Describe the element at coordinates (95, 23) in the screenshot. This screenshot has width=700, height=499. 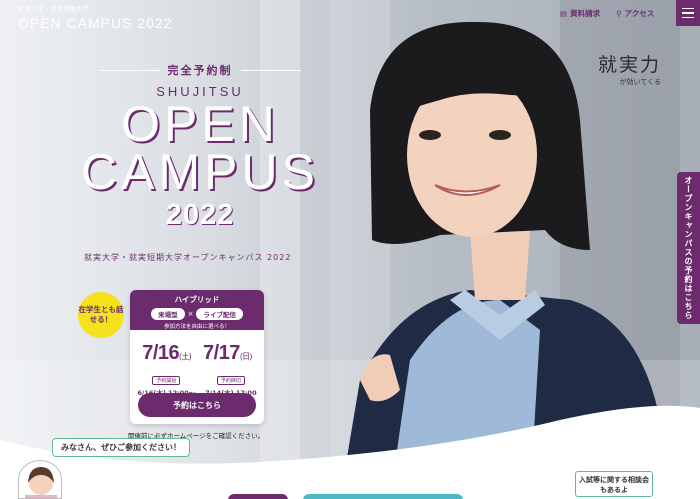
I see `logo-title: OPEN CAMPUS 2022` at that location.